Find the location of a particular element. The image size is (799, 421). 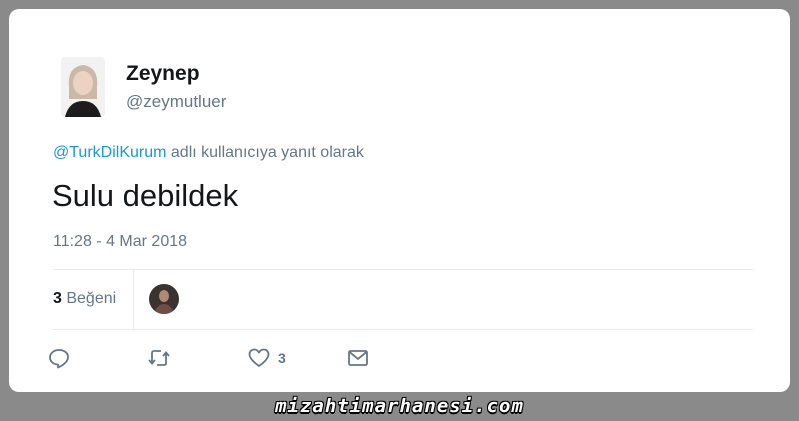

direct-message-button is located at coordinates (358, 358).